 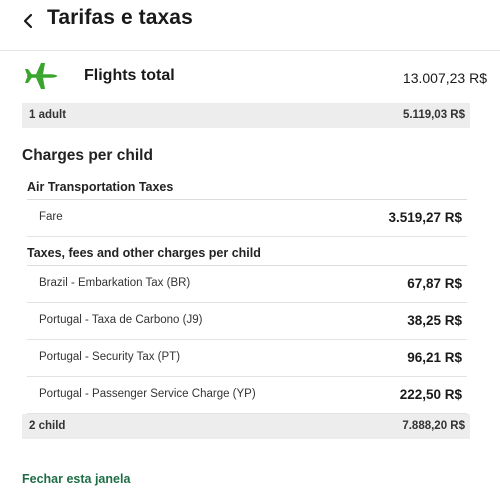 What do you see at coordinates (120, 17) in the screenshot?
I see `page-title: Tarifas e taxas` at bounding box center [120, 17].